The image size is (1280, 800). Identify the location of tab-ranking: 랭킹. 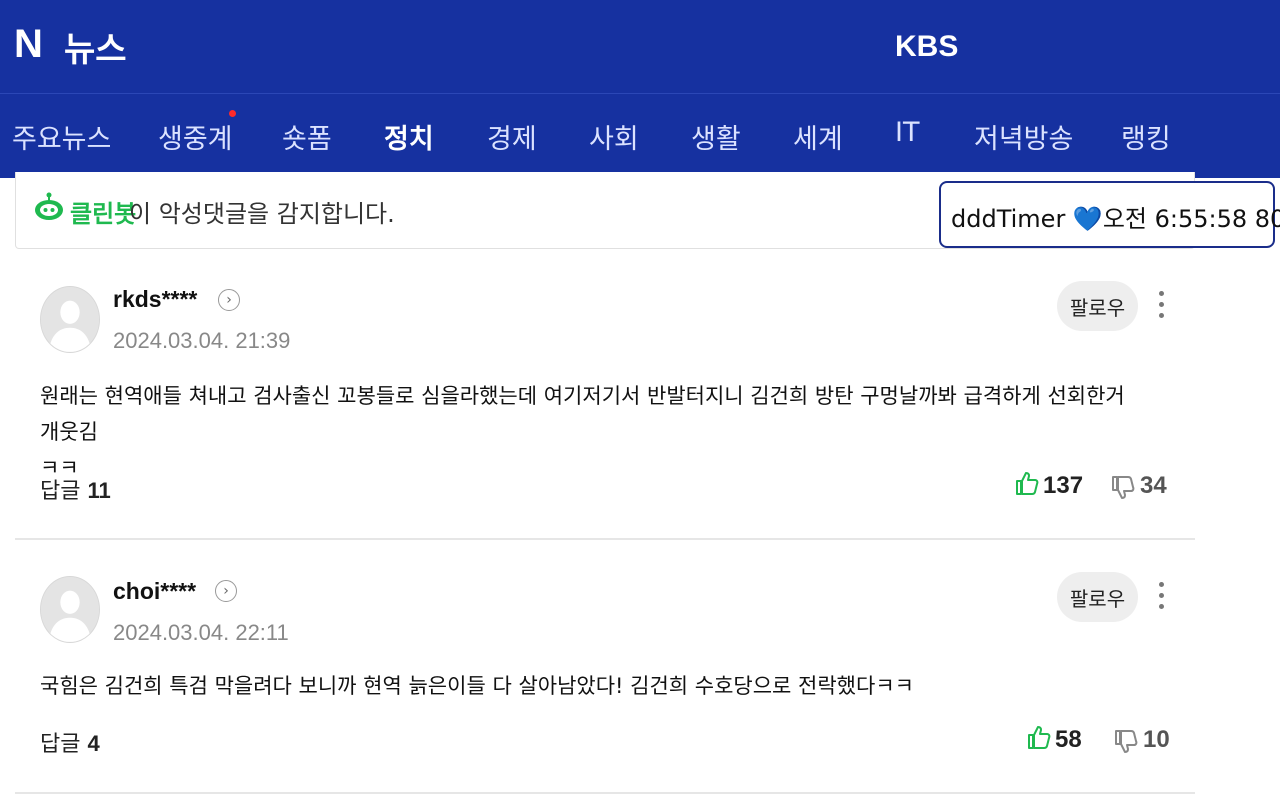
(1146, 136).